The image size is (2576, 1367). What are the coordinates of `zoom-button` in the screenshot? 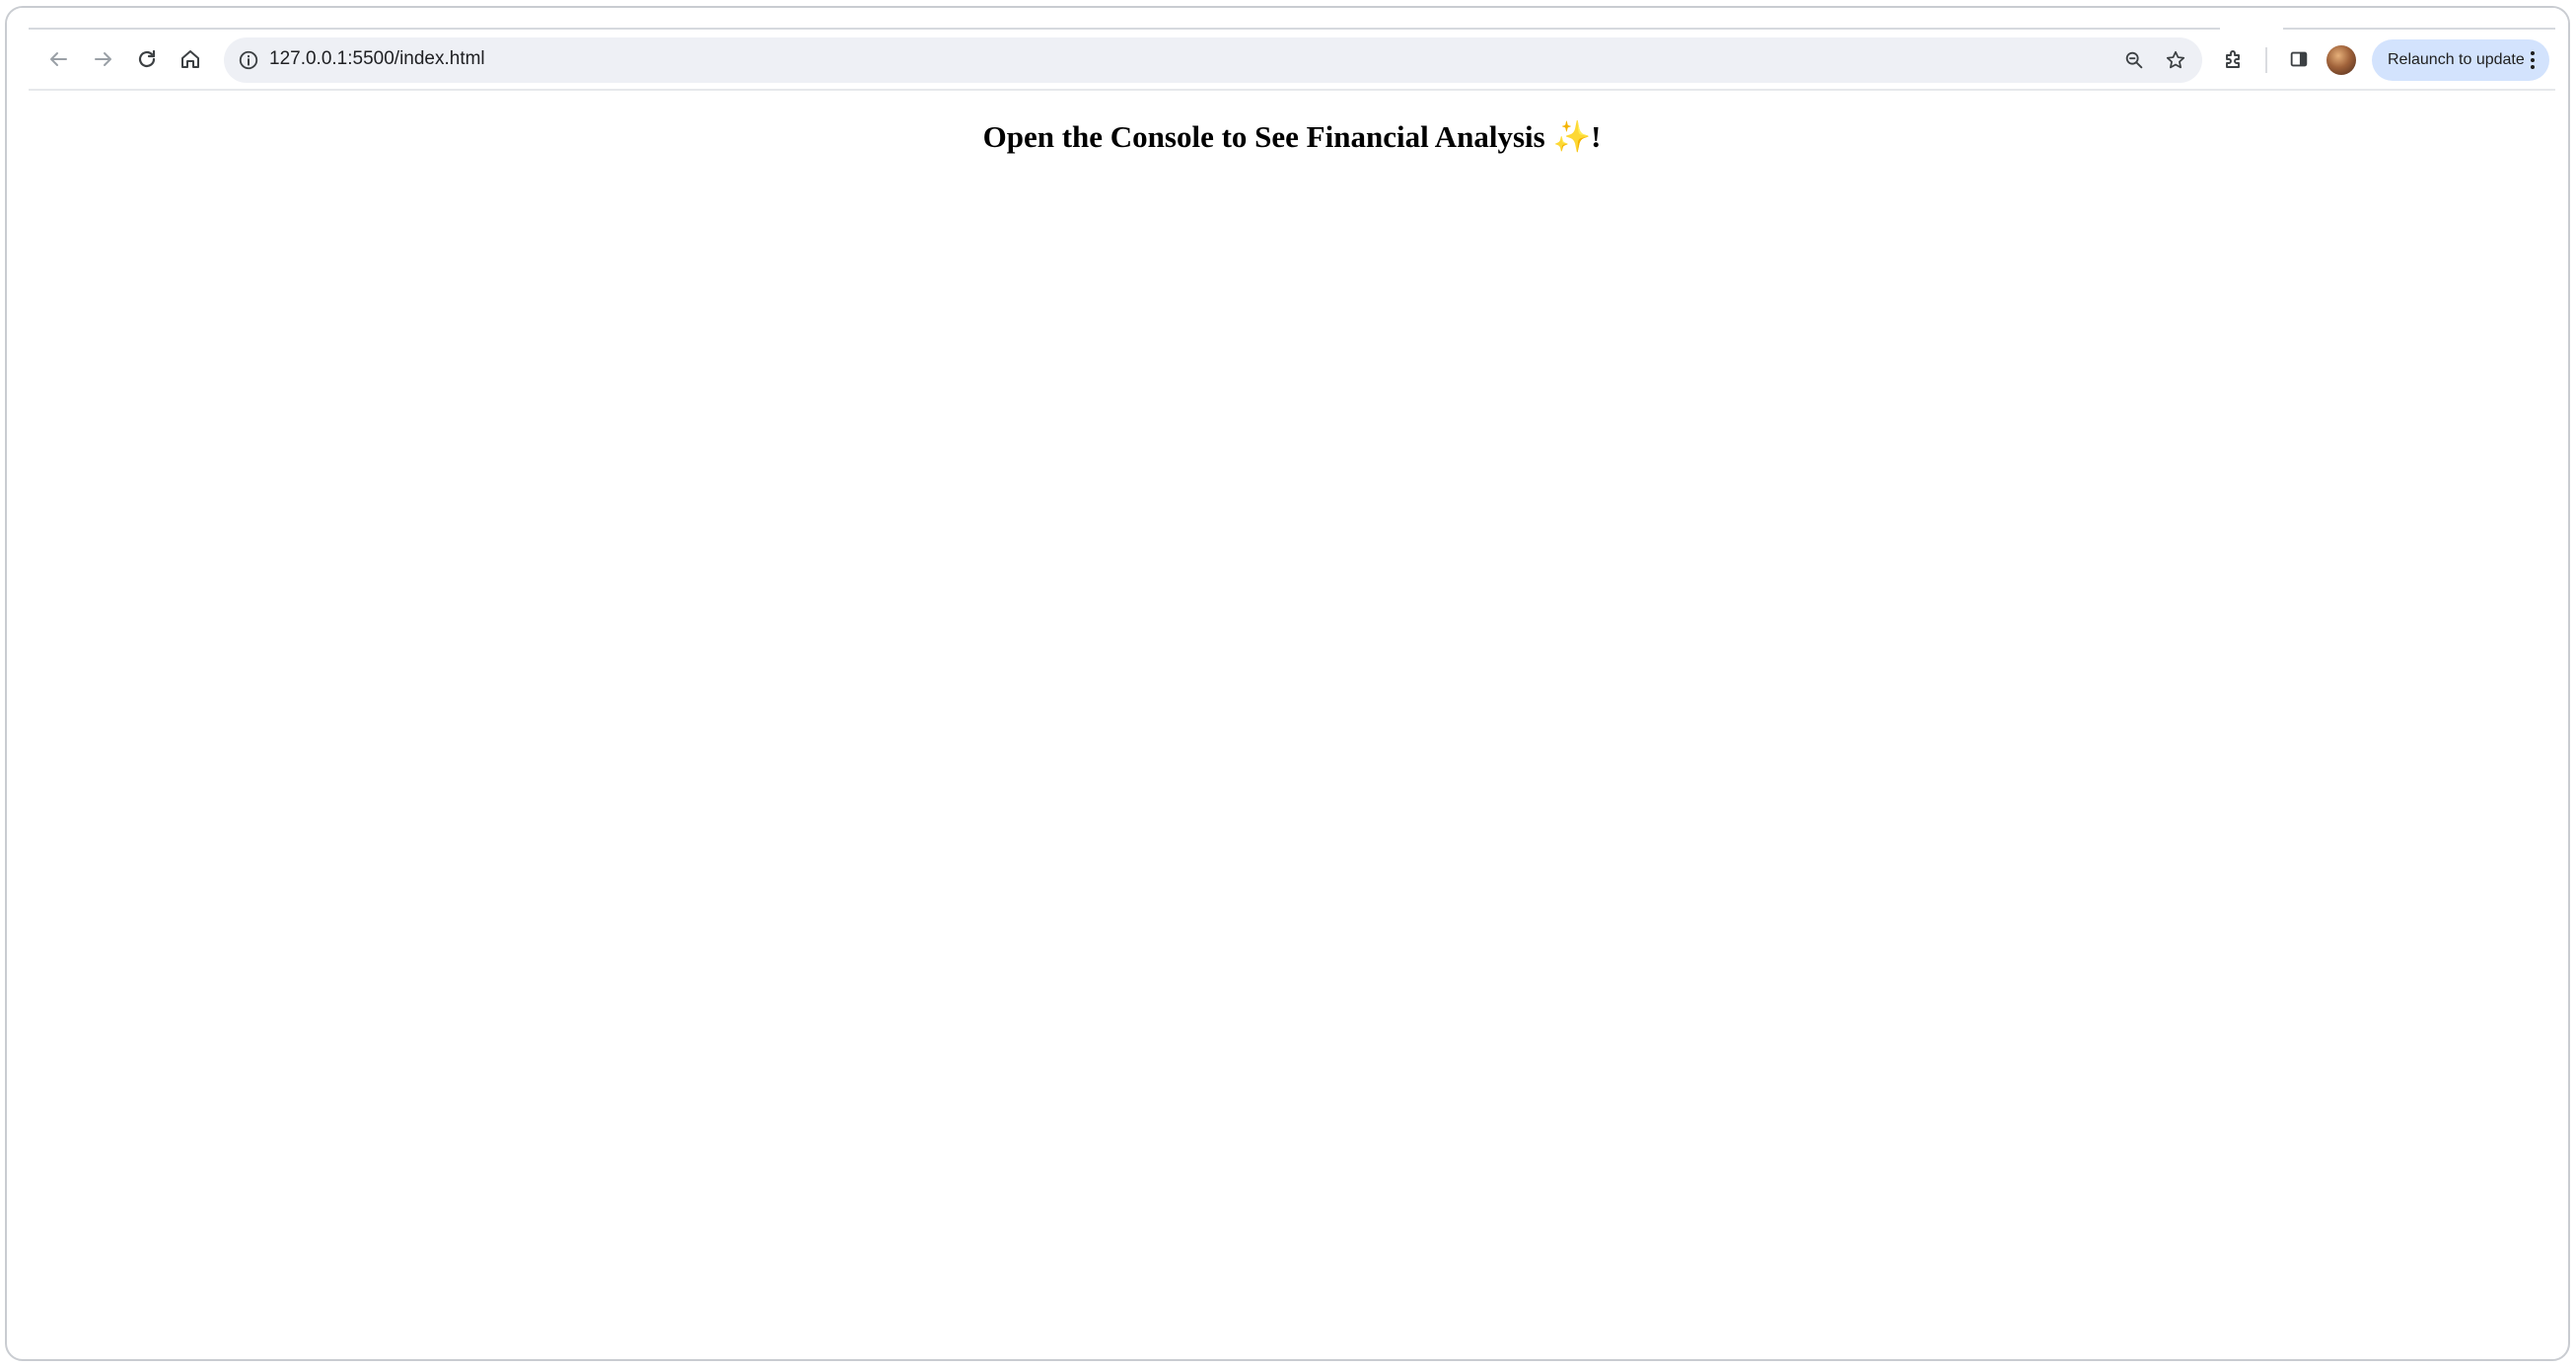 It's located at (2134, 60).